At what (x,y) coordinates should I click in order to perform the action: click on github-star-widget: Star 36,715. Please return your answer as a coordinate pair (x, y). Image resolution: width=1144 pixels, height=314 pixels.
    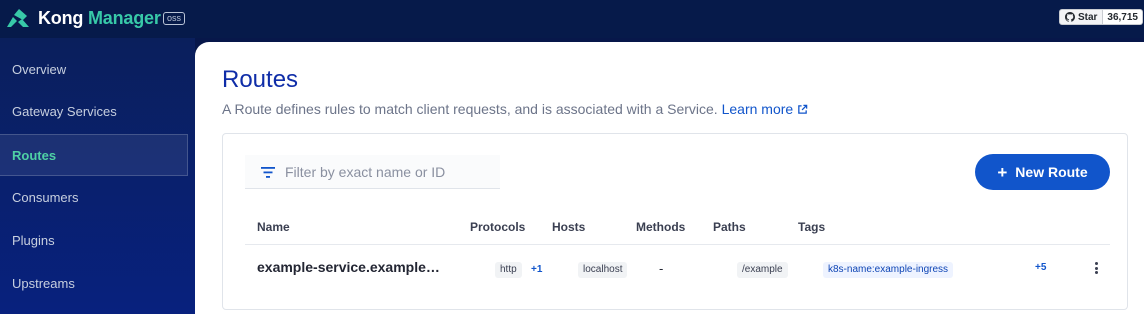
    Looking at the image, I should click on (1100, 17).